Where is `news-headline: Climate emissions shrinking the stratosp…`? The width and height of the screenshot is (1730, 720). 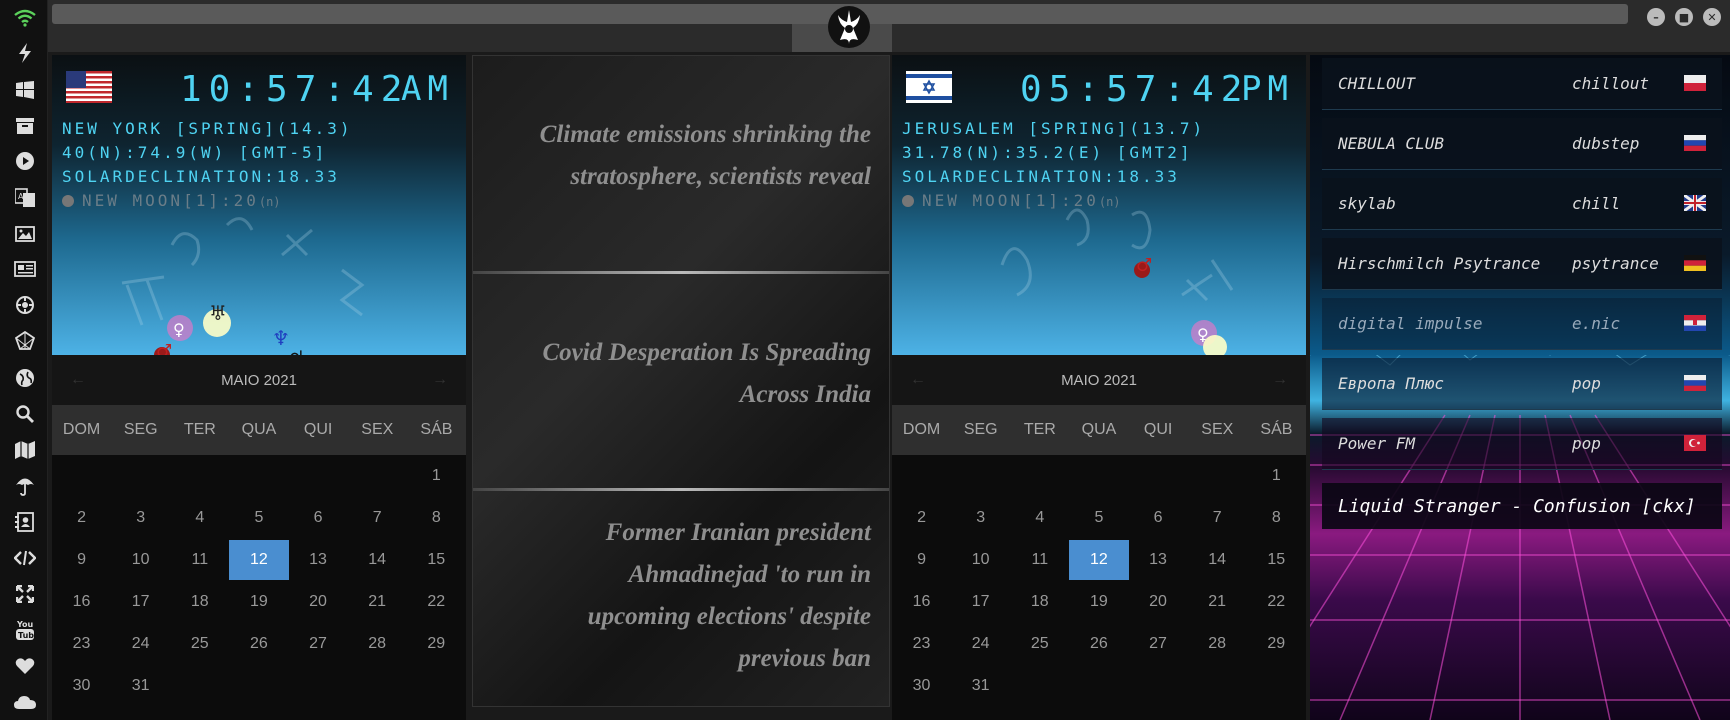 news-headline: Climate emissions shrinking the stratosp… is located at coordinates (681, 156).